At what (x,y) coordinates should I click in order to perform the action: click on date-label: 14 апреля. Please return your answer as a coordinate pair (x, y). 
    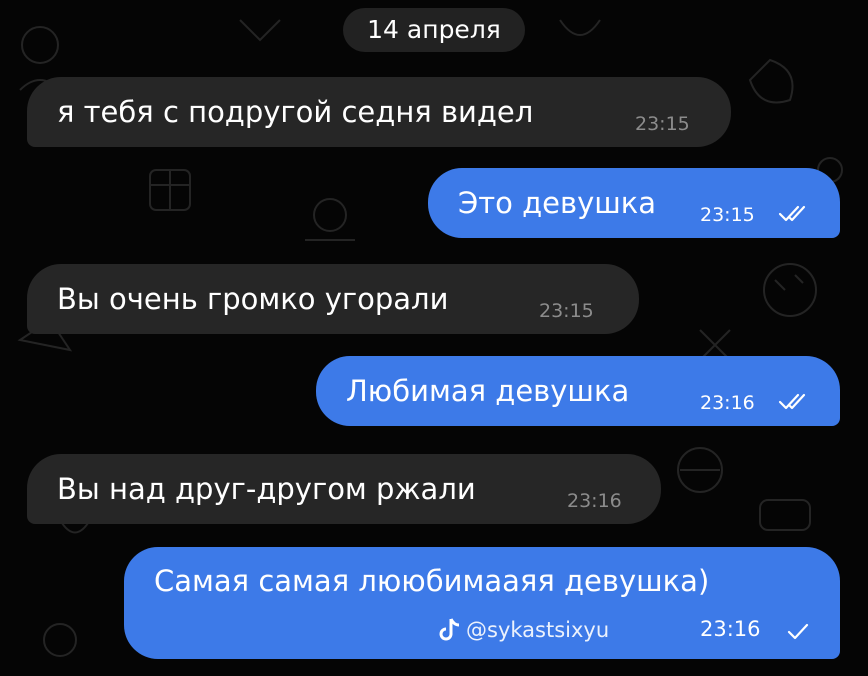
    Looking at the image, I should click on (434, 29).